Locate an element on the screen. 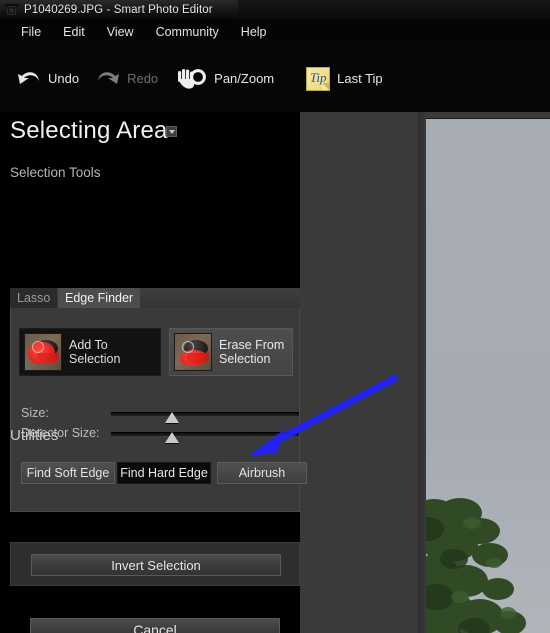 This screenshot has height=633, width=550. tree-foliage is located at coordinates (476, 565).